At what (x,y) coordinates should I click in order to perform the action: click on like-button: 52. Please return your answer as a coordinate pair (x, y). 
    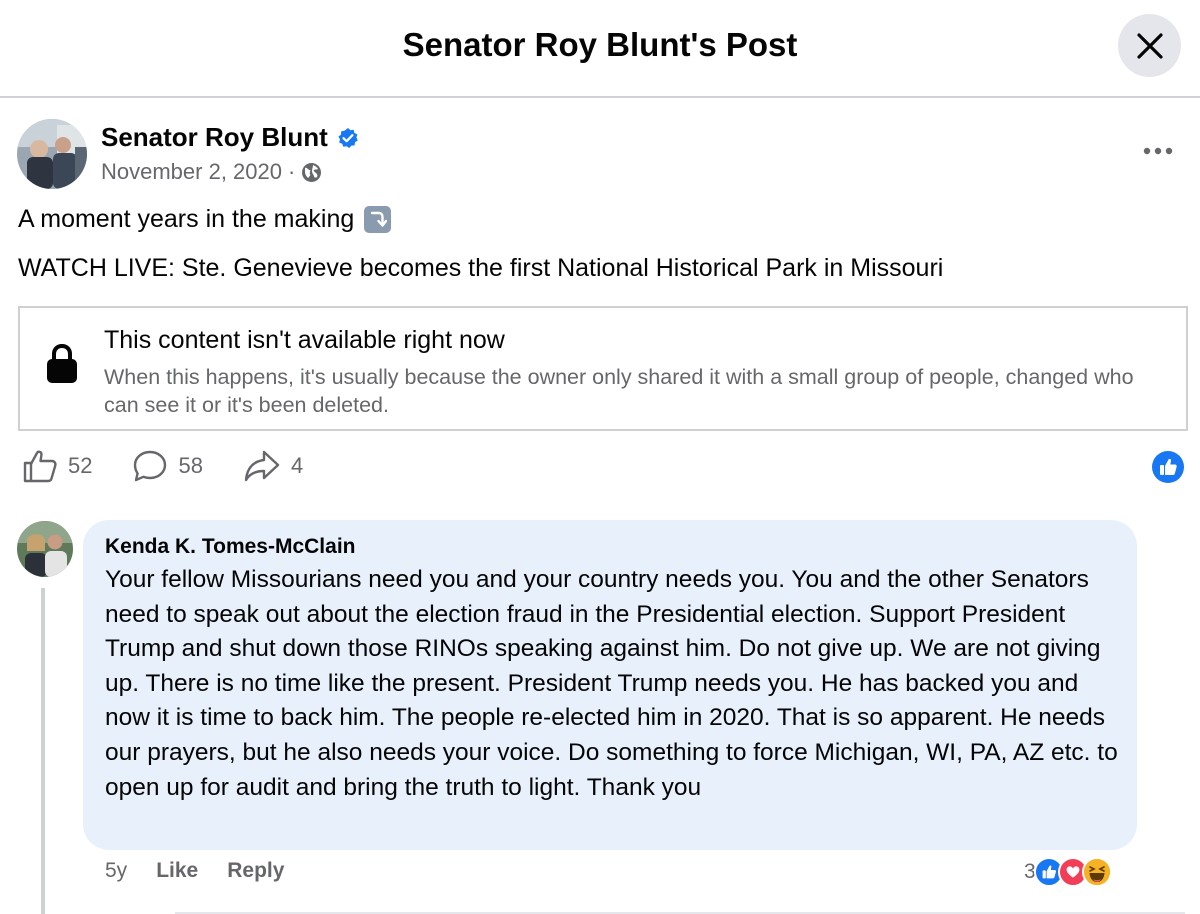
    Looking at the image, I should click on (57, 466).